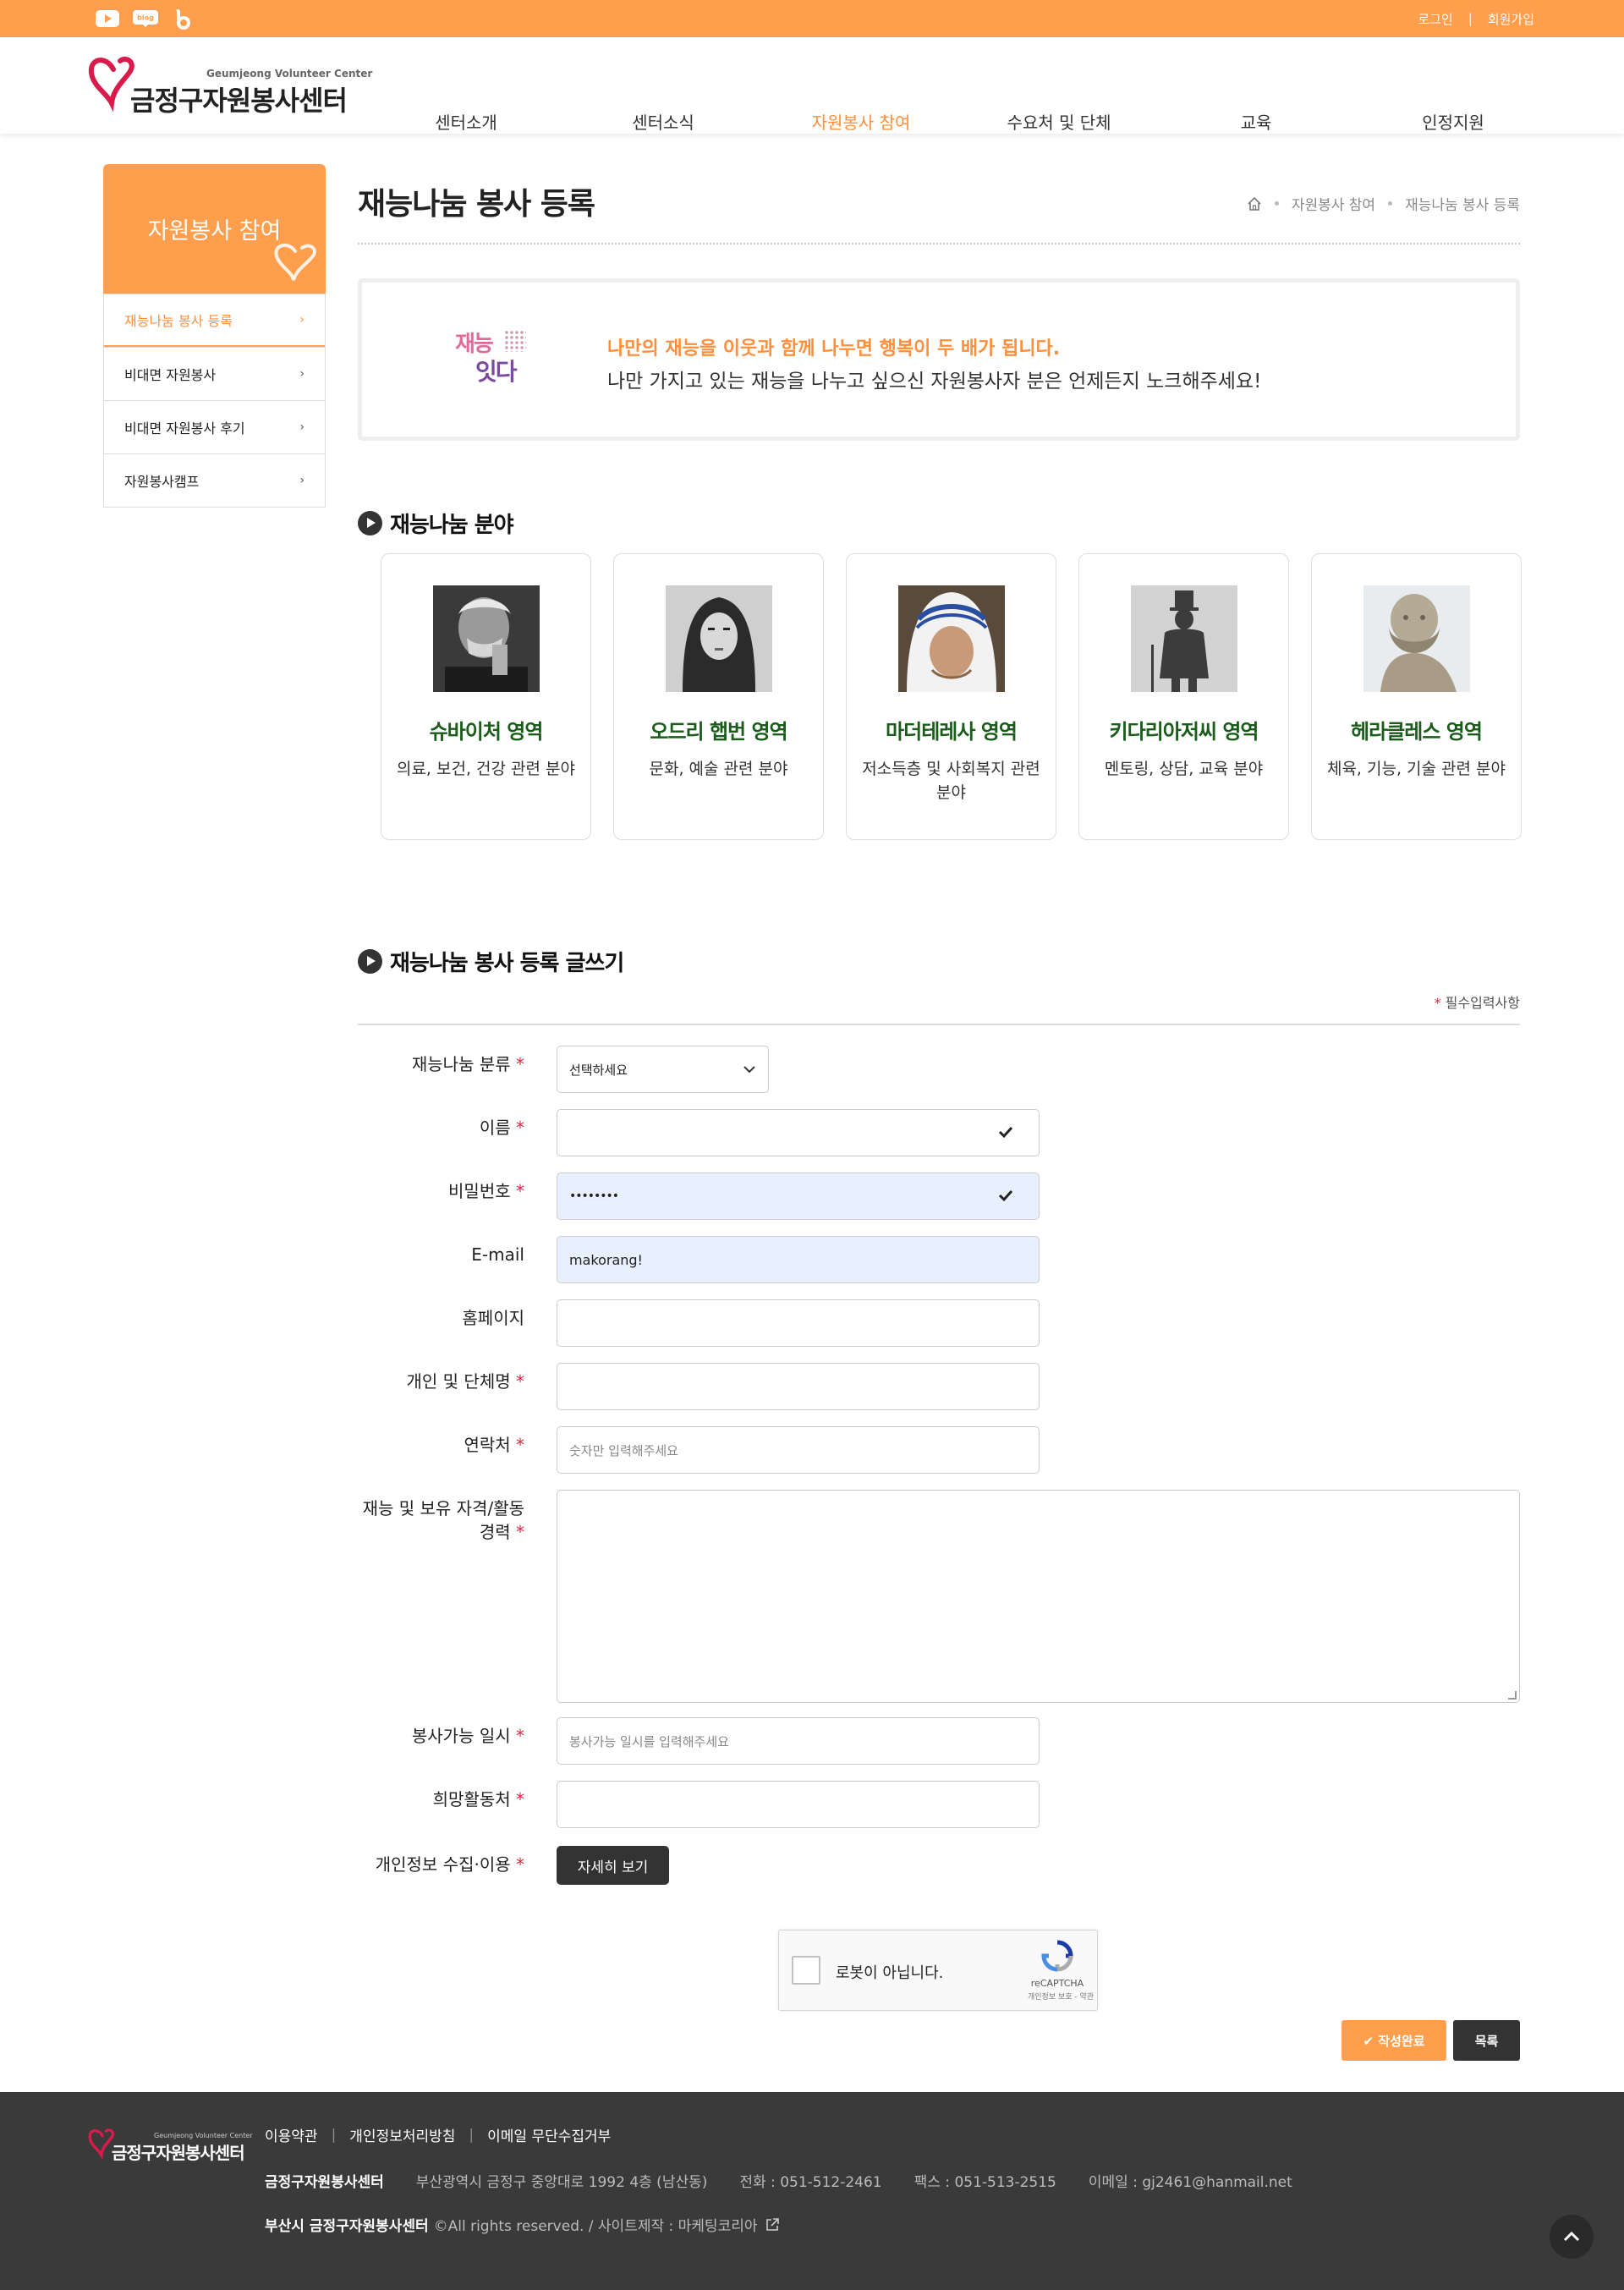  Describe the element at coordinates (162, 482) in the screenshot. I see `sidebar-item-label: 자원봉사캠프` at that location.